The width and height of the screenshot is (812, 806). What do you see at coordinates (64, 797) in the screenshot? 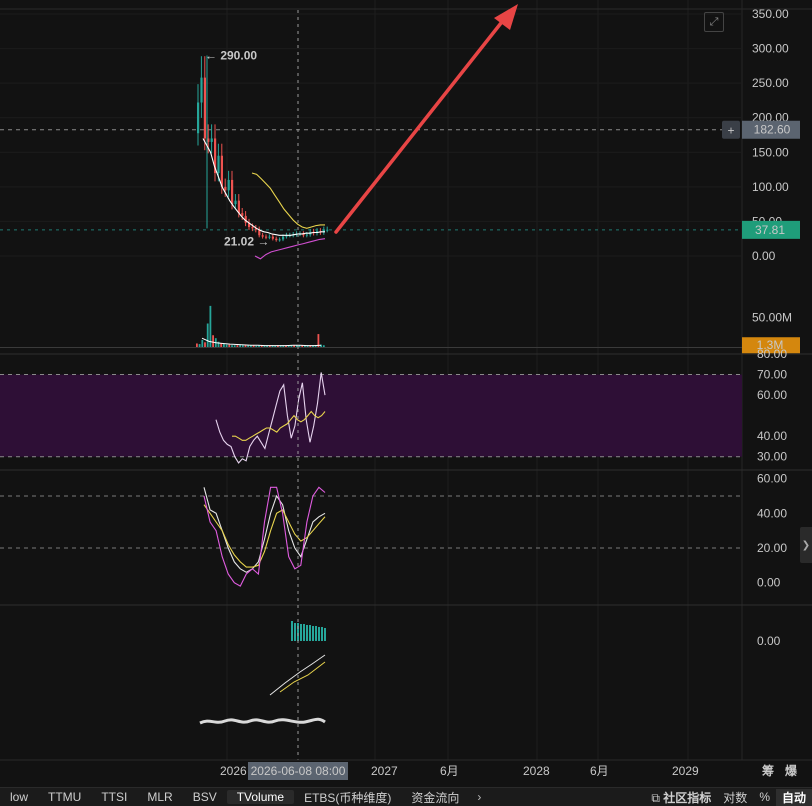
I see `tab-ttmu: TTMU` at bounding box center [64, 797].